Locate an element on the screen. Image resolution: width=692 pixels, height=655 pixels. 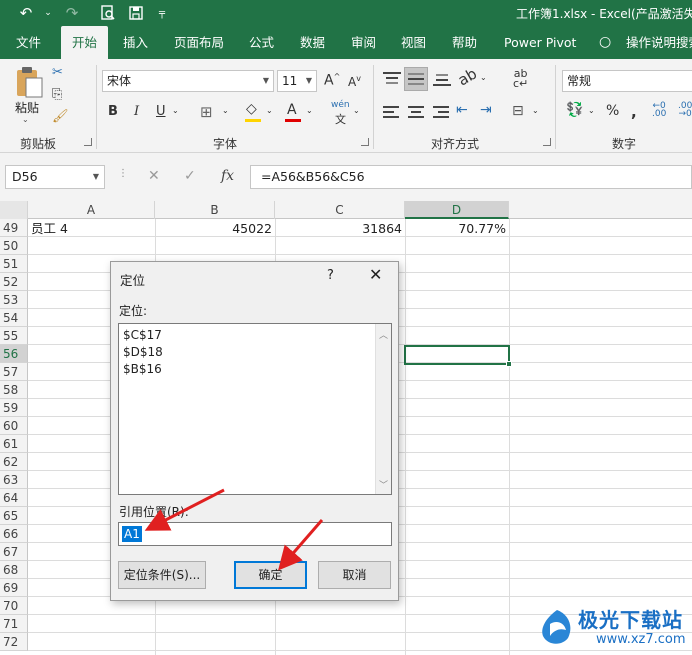
accounting-dropdown-icon: ⌄ is located at coordinates (591, 110).